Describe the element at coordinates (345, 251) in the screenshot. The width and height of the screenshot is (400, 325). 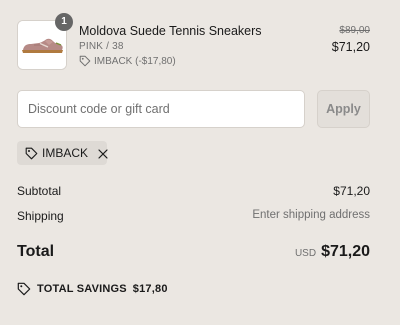
I see `total-amount: $71,20` at that location.